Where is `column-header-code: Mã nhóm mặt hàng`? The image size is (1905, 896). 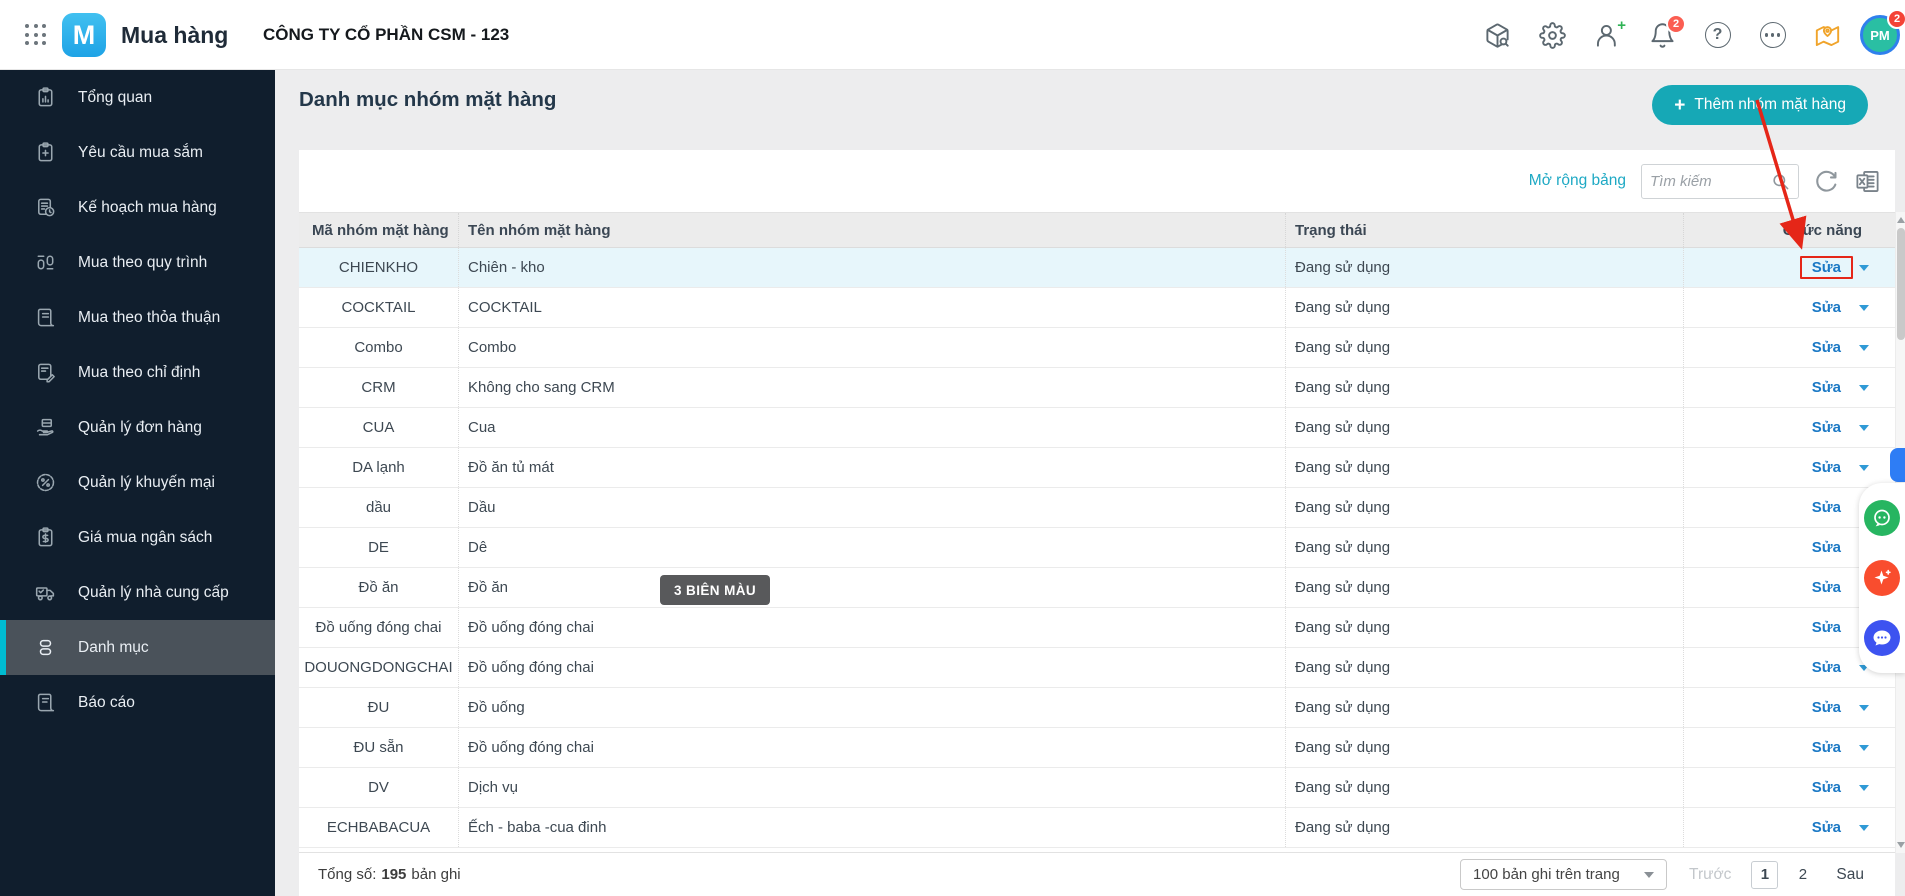
column-header-code: Mã nhóm mặt hàng is located at coordinates (378, 230).